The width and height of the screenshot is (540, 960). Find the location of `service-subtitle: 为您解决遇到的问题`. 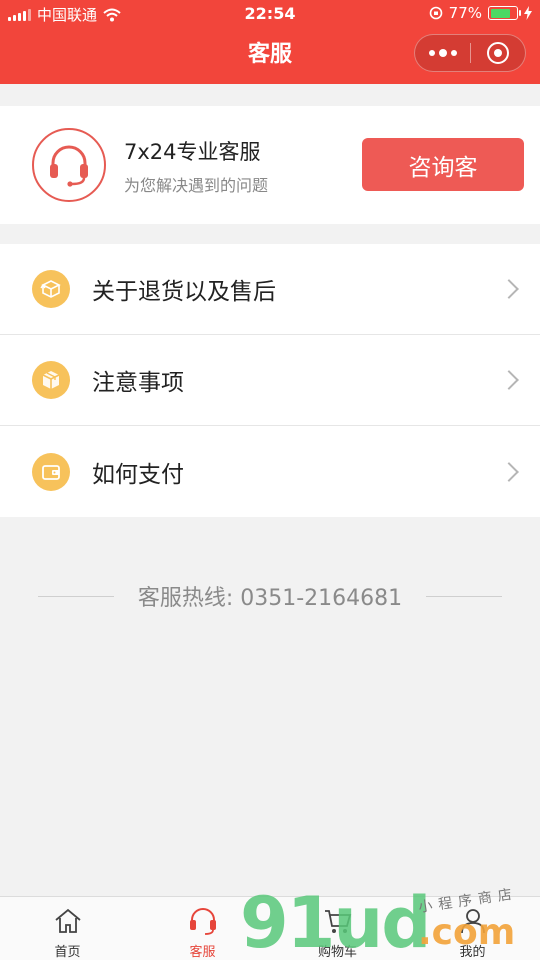

service-subtitle: 为您解决遇到的问题 is located at coordinates (196, 185).